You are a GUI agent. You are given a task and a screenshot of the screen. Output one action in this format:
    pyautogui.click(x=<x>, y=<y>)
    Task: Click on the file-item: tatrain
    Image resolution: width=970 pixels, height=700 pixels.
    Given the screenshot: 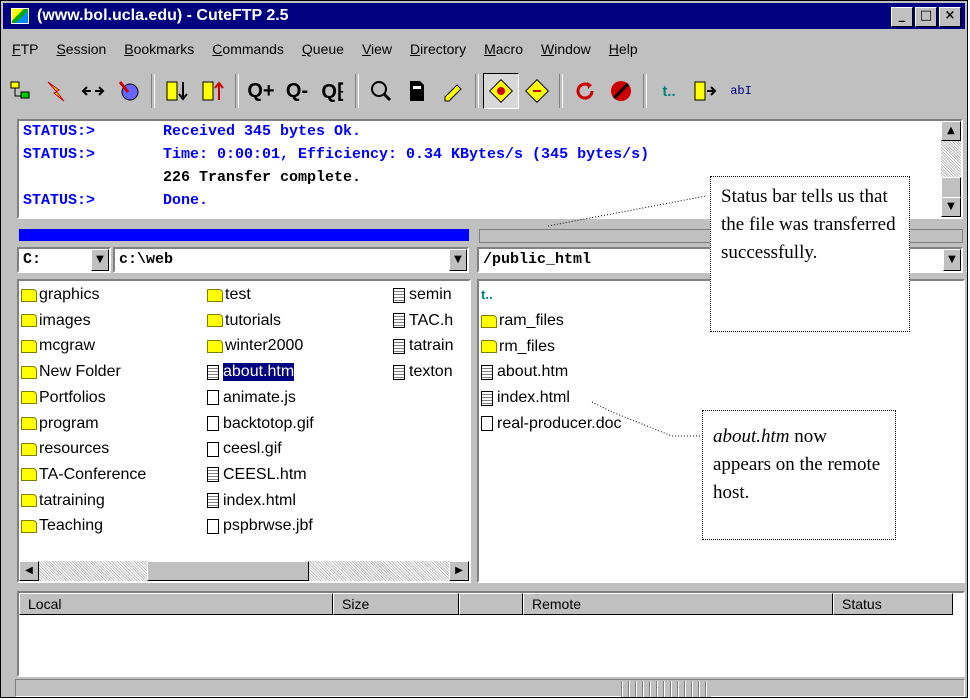 What is the action you would take?
    pyautogui.click(x=423, y=346)
    